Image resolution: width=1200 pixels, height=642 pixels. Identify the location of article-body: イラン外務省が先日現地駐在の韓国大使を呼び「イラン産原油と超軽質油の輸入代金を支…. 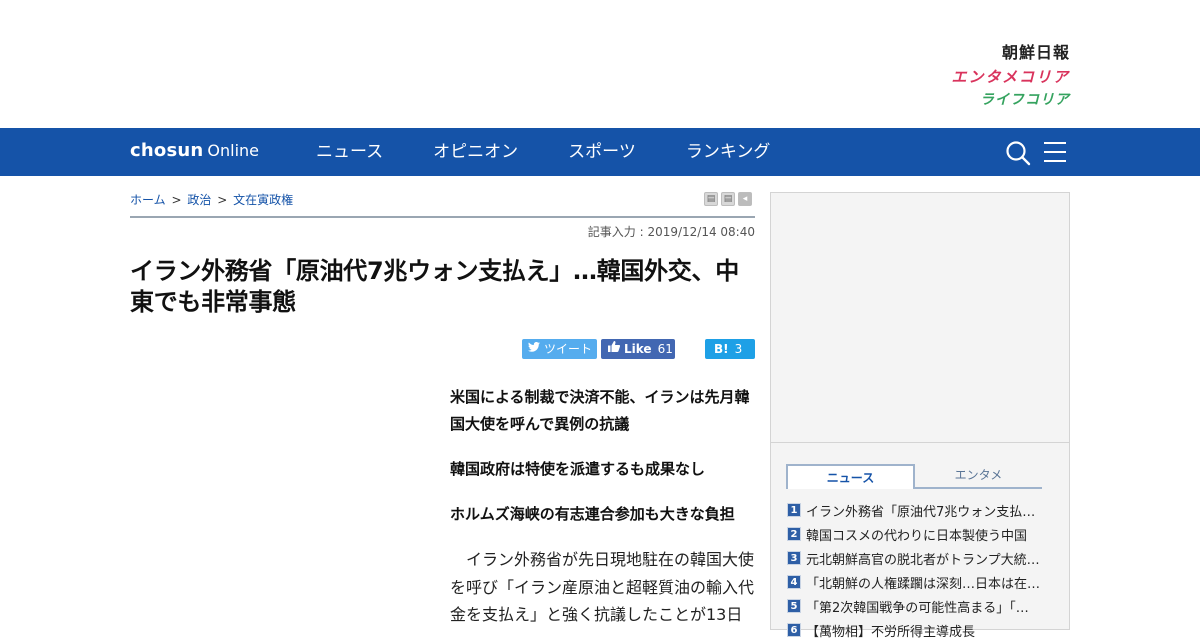
(602, 587).